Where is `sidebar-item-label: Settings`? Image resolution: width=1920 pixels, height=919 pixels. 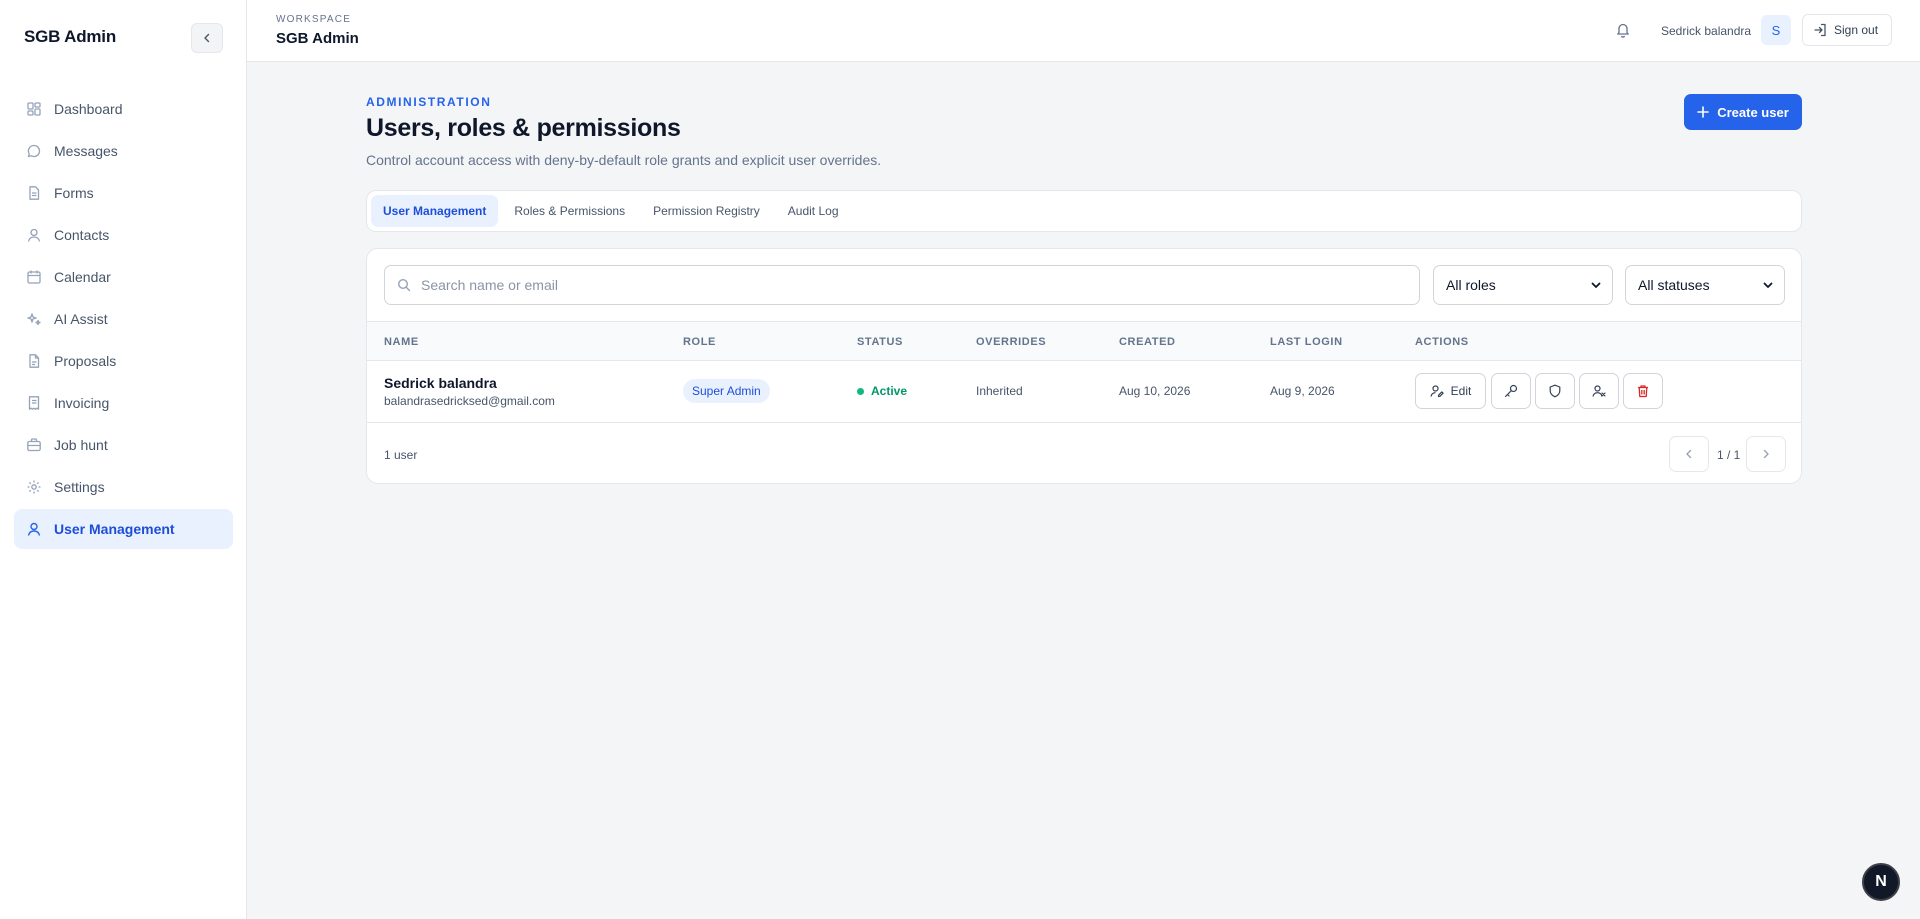
sidebar-item-label: Settings is located at coordinates (79, 487).